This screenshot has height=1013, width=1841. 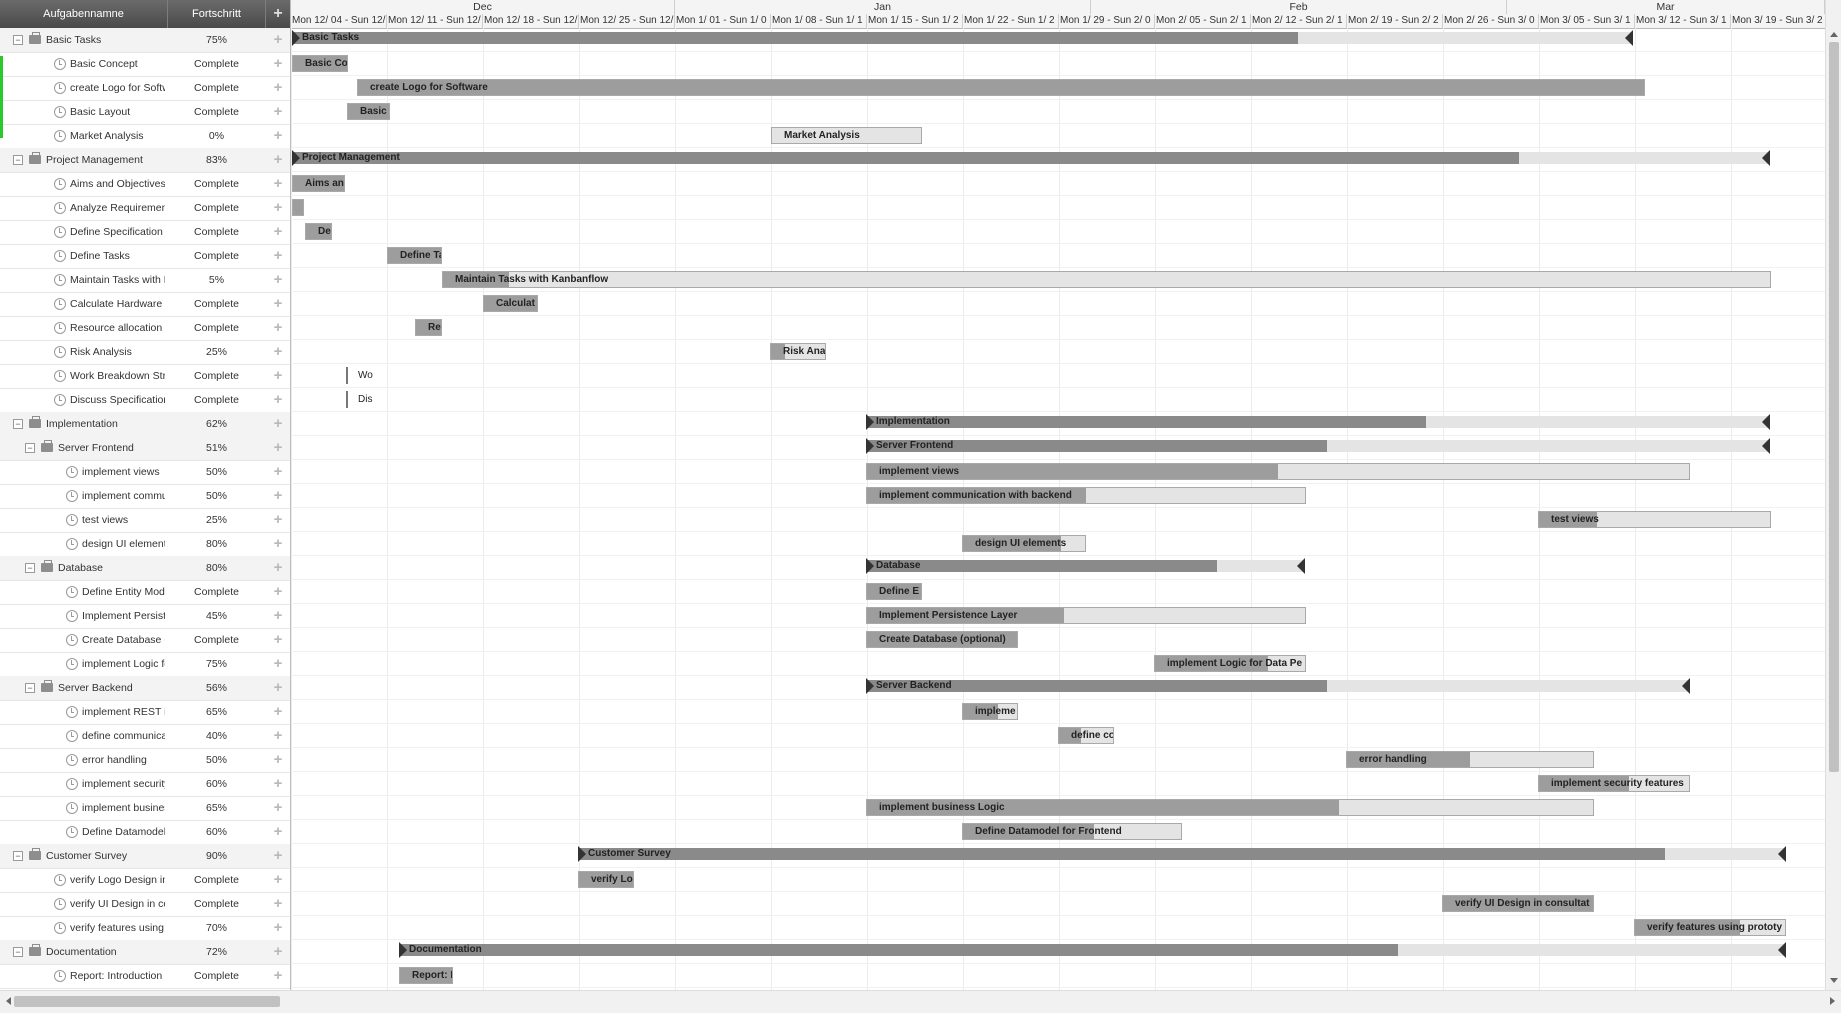 I want to click on task-row: implement security 60% +, so click(x=145, y=784).